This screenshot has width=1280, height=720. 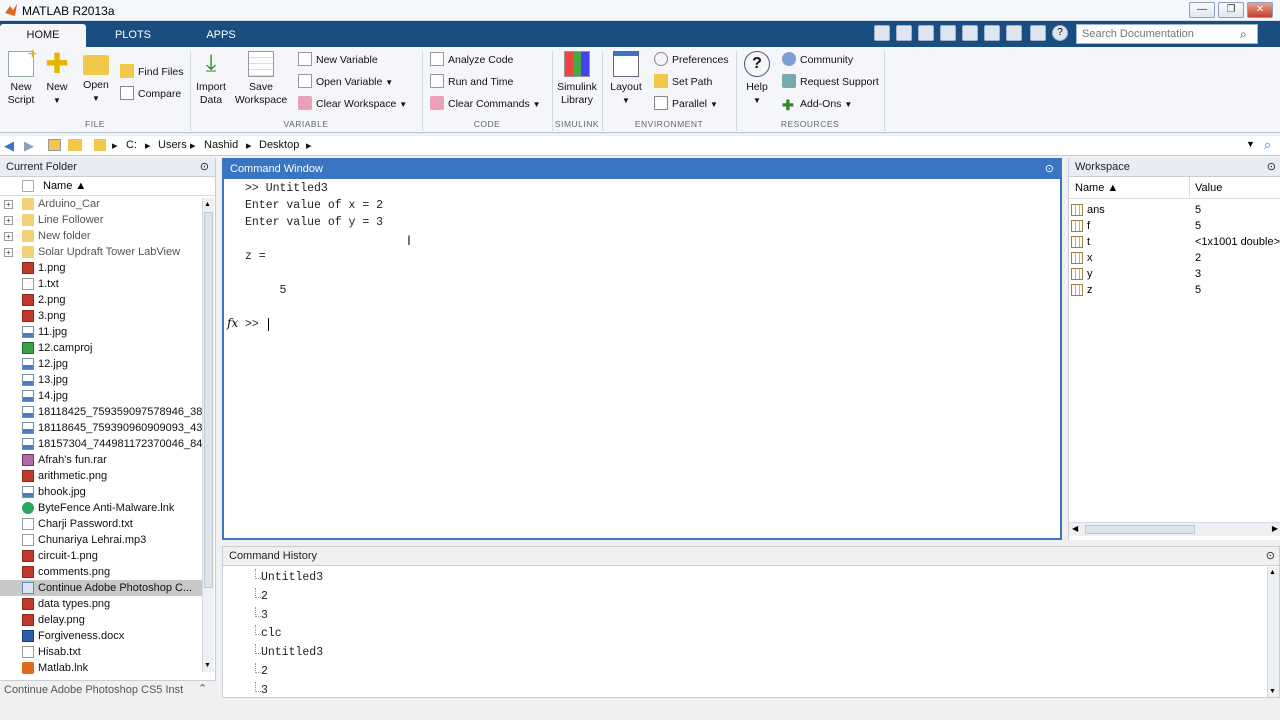 What do you see at coordinates (75, 145) in the screenshot?
I see `browse-folder-icon` at bounding box center [75, 145].